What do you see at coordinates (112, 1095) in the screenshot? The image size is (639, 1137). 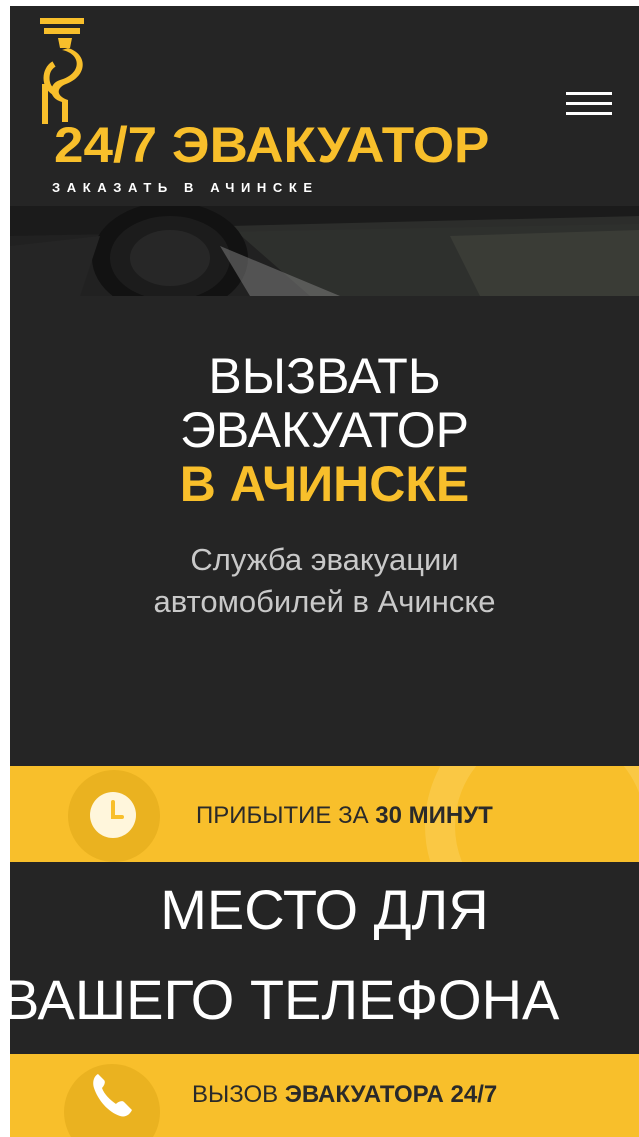 I see `phone-icon` at bounding box center [112, 1095].